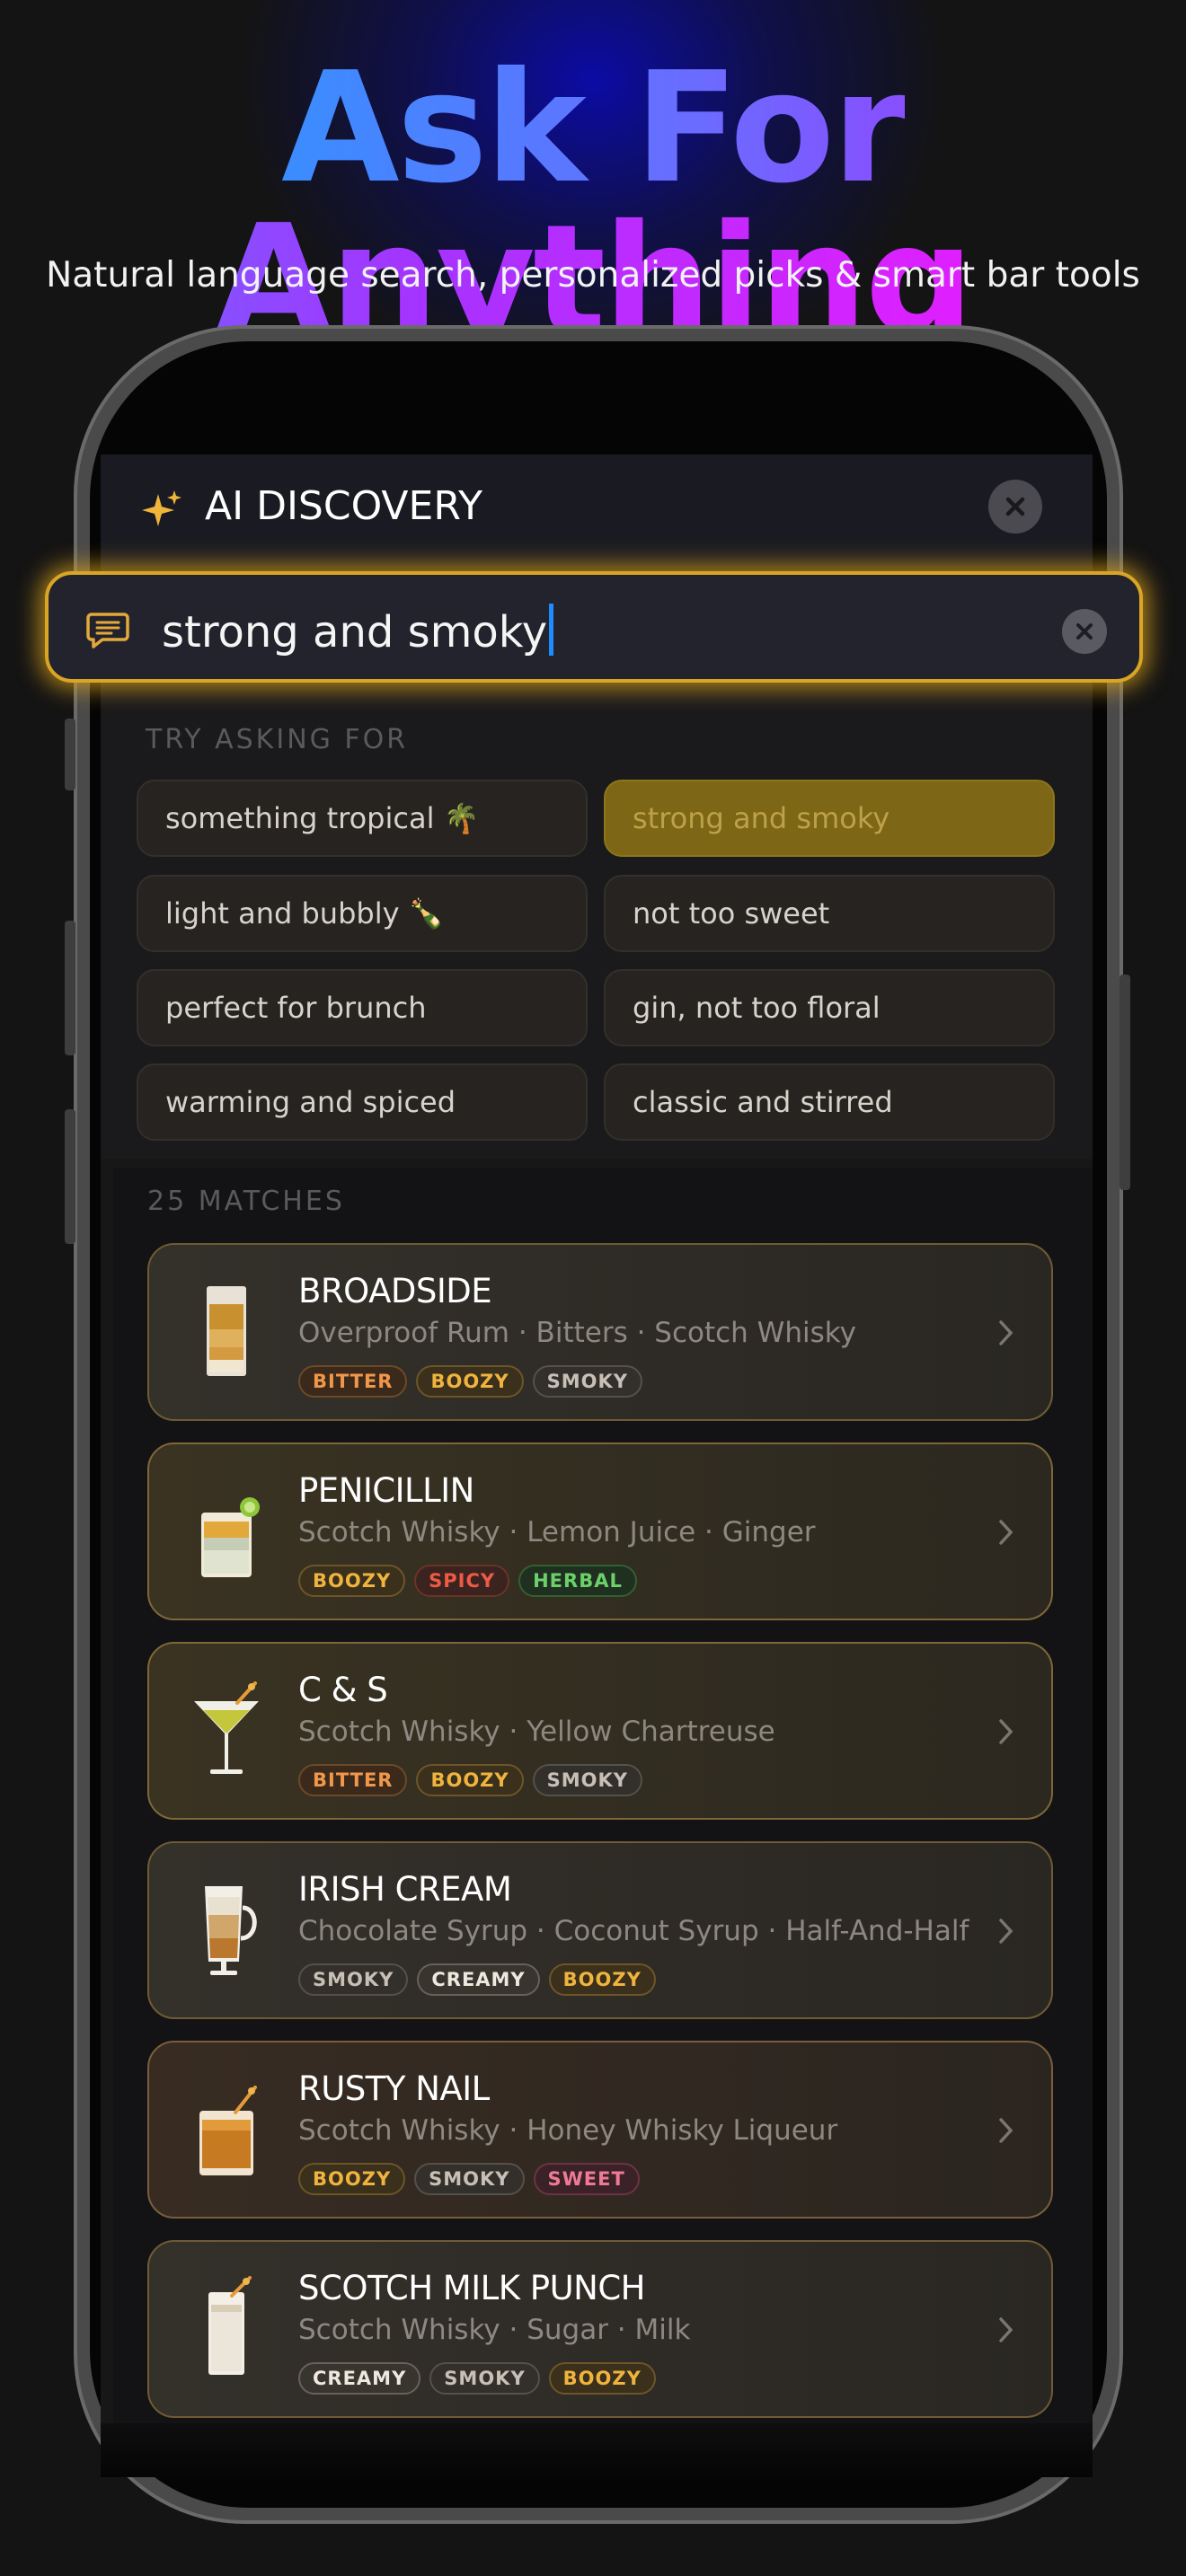 This screenshot has width=1186, height=2576. What do you see at coordinates (161, 508) in the screenshot?
I see `sparkle-icon` at bounding box center [161, 508].